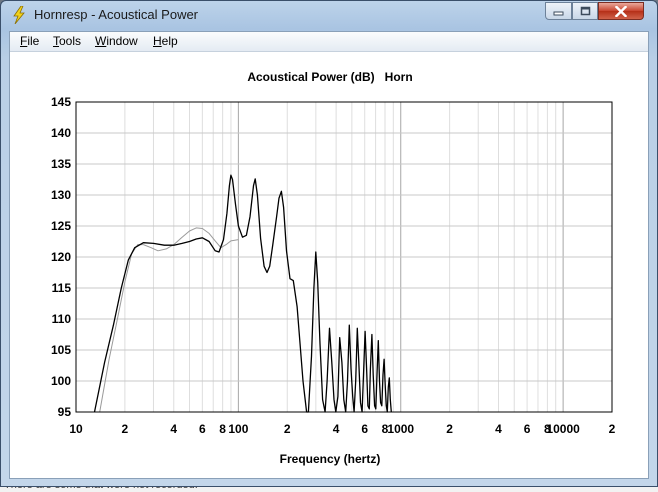 The width and height of the screenshot is (658, 492). Describe the element at coordinates (61, 350) in the screenshot. I see `y-tick-label: 105` at that location.